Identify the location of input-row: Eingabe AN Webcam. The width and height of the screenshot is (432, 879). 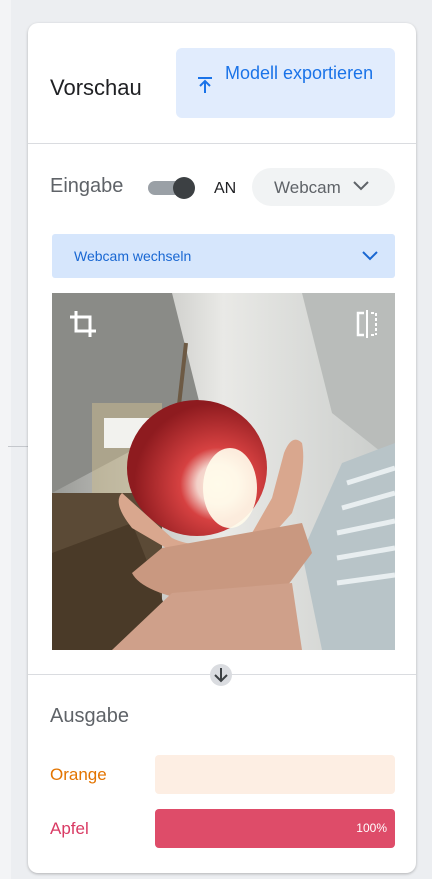
(222, 183).